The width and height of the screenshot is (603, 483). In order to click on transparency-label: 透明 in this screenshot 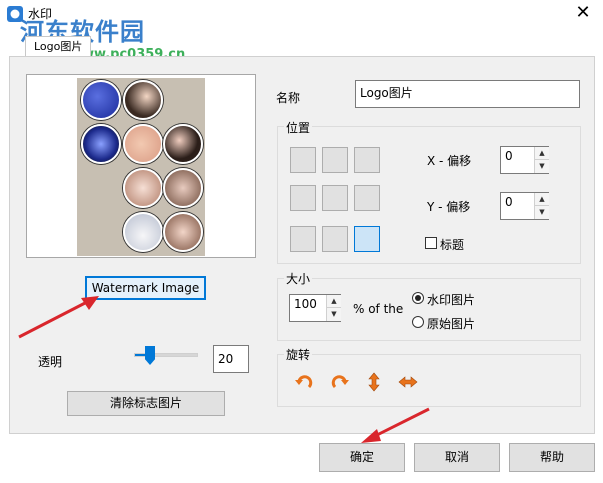, I will do `click(50, 362)`.